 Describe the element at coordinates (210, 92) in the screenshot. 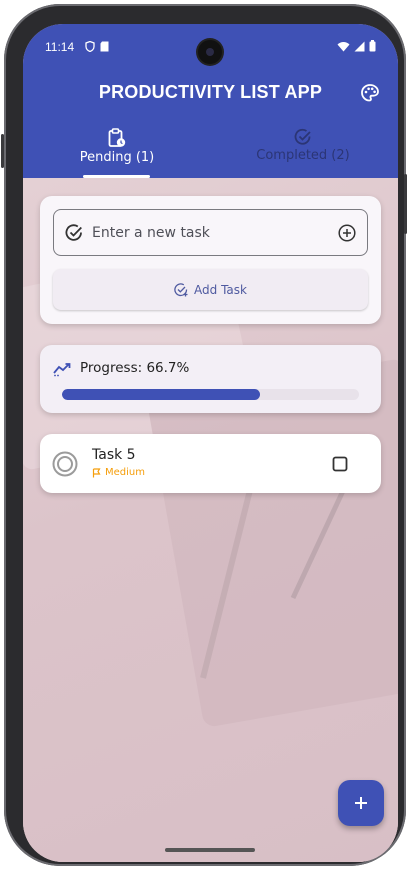

I see `page-title: PRODUCTIVITY LIST APP` at that location.